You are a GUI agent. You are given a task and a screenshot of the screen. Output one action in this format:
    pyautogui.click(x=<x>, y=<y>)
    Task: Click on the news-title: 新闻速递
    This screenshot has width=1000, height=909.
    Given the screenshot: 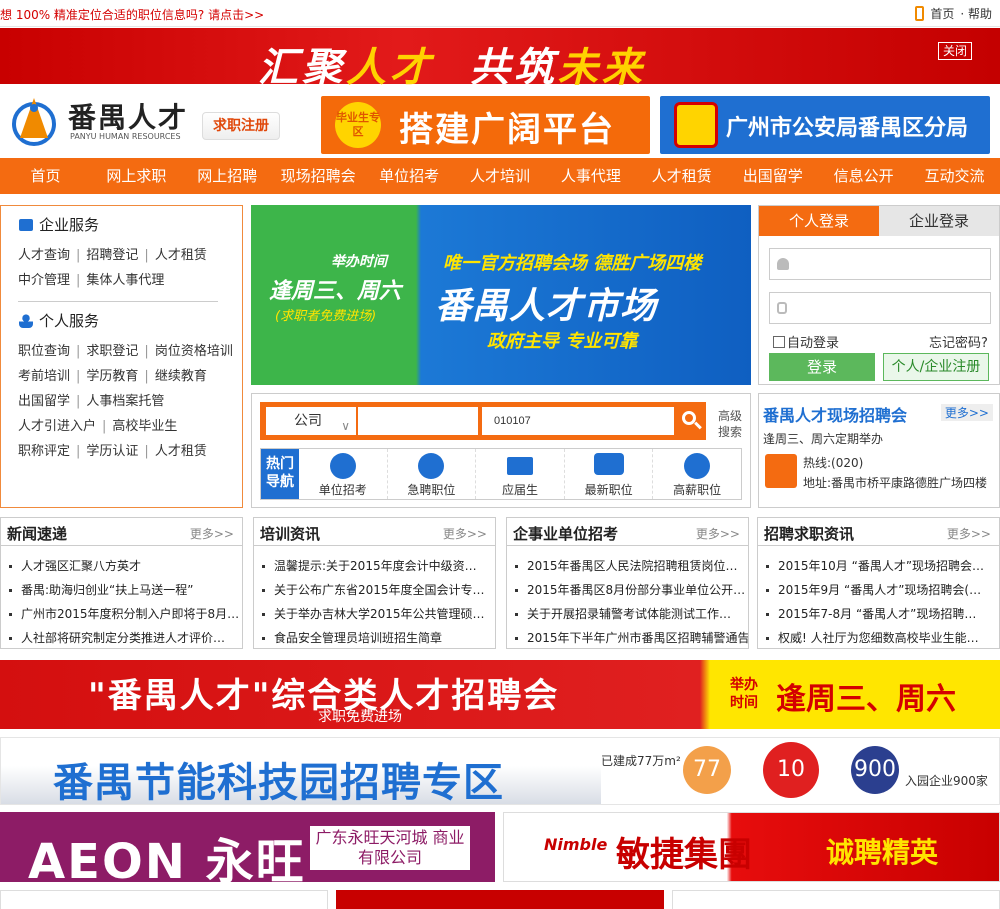 What is the action you would take?
    pyautogui.click(x=37, y=534)
    